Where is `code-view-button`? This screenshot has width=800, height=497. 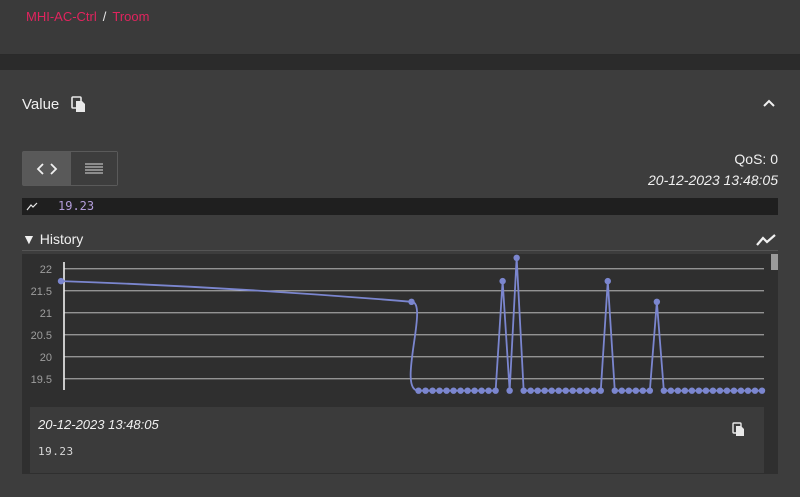
code-view-button is located at coordinates (46, 168).